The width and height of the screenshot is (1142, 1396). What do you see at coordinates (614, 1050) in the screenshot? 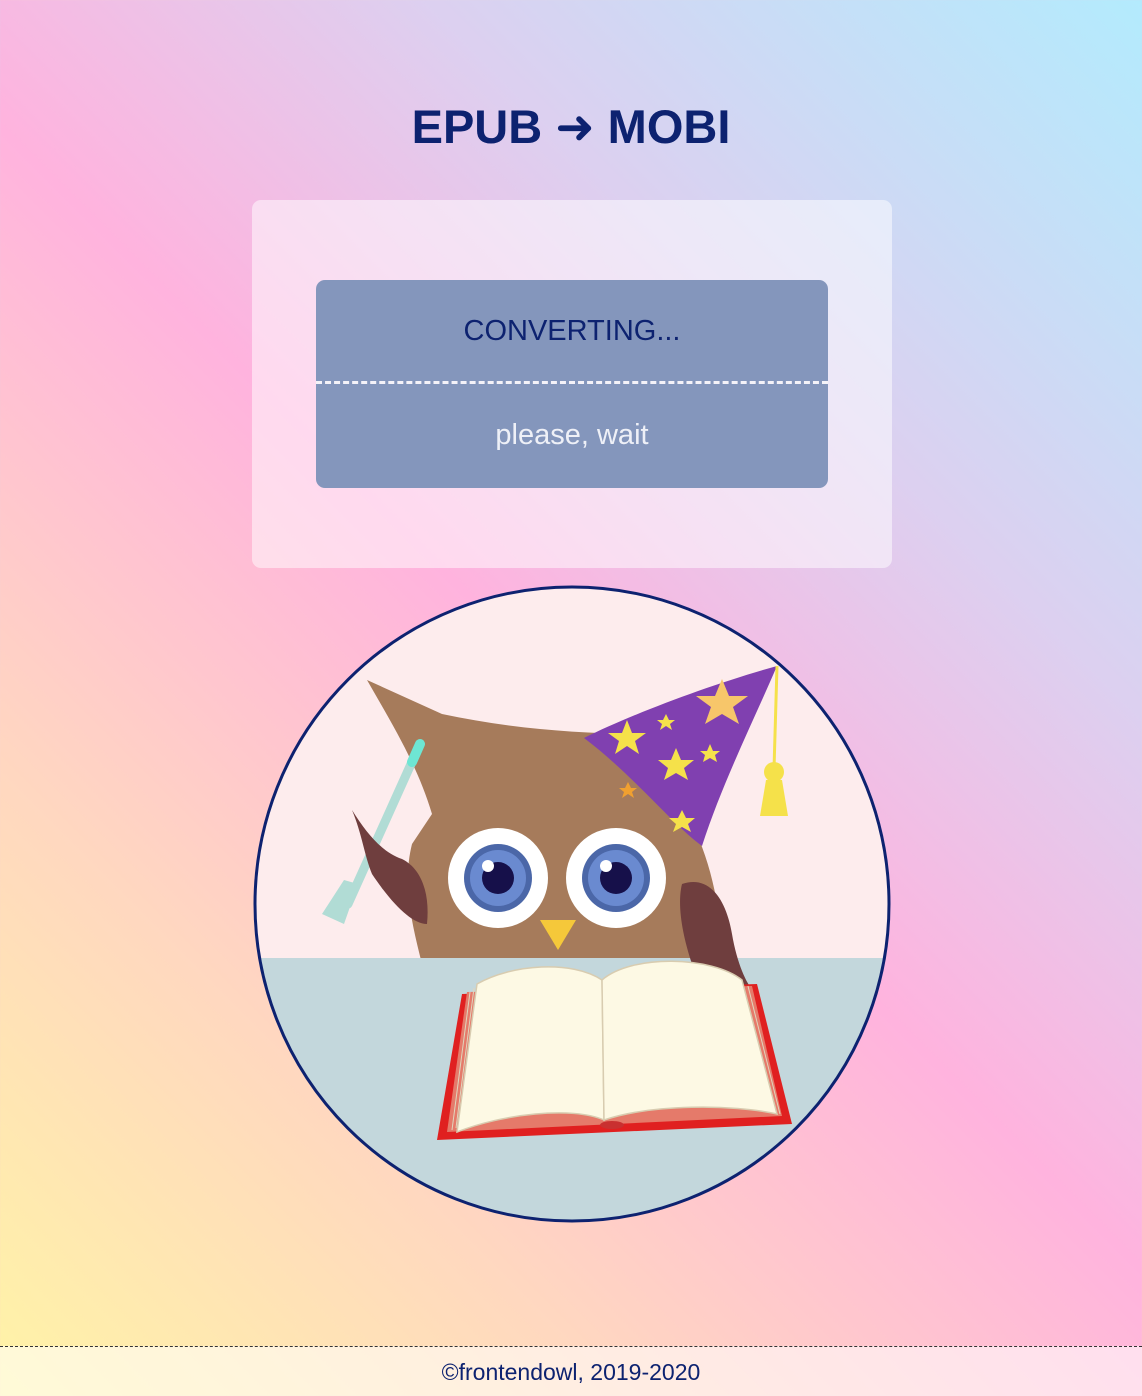
I see `open-book` at bounding box center [614, 1050].